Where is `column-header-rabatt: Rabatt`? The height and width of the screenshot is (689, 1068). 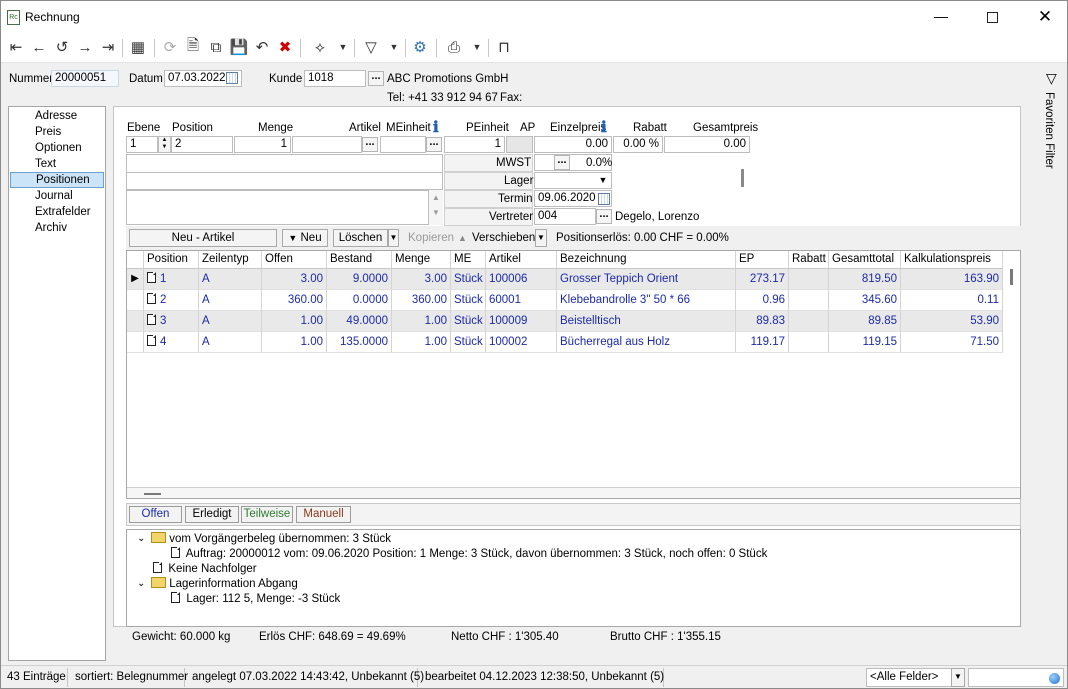 column-header-rabatt: Rabatt is located at coordinates (809, 260).